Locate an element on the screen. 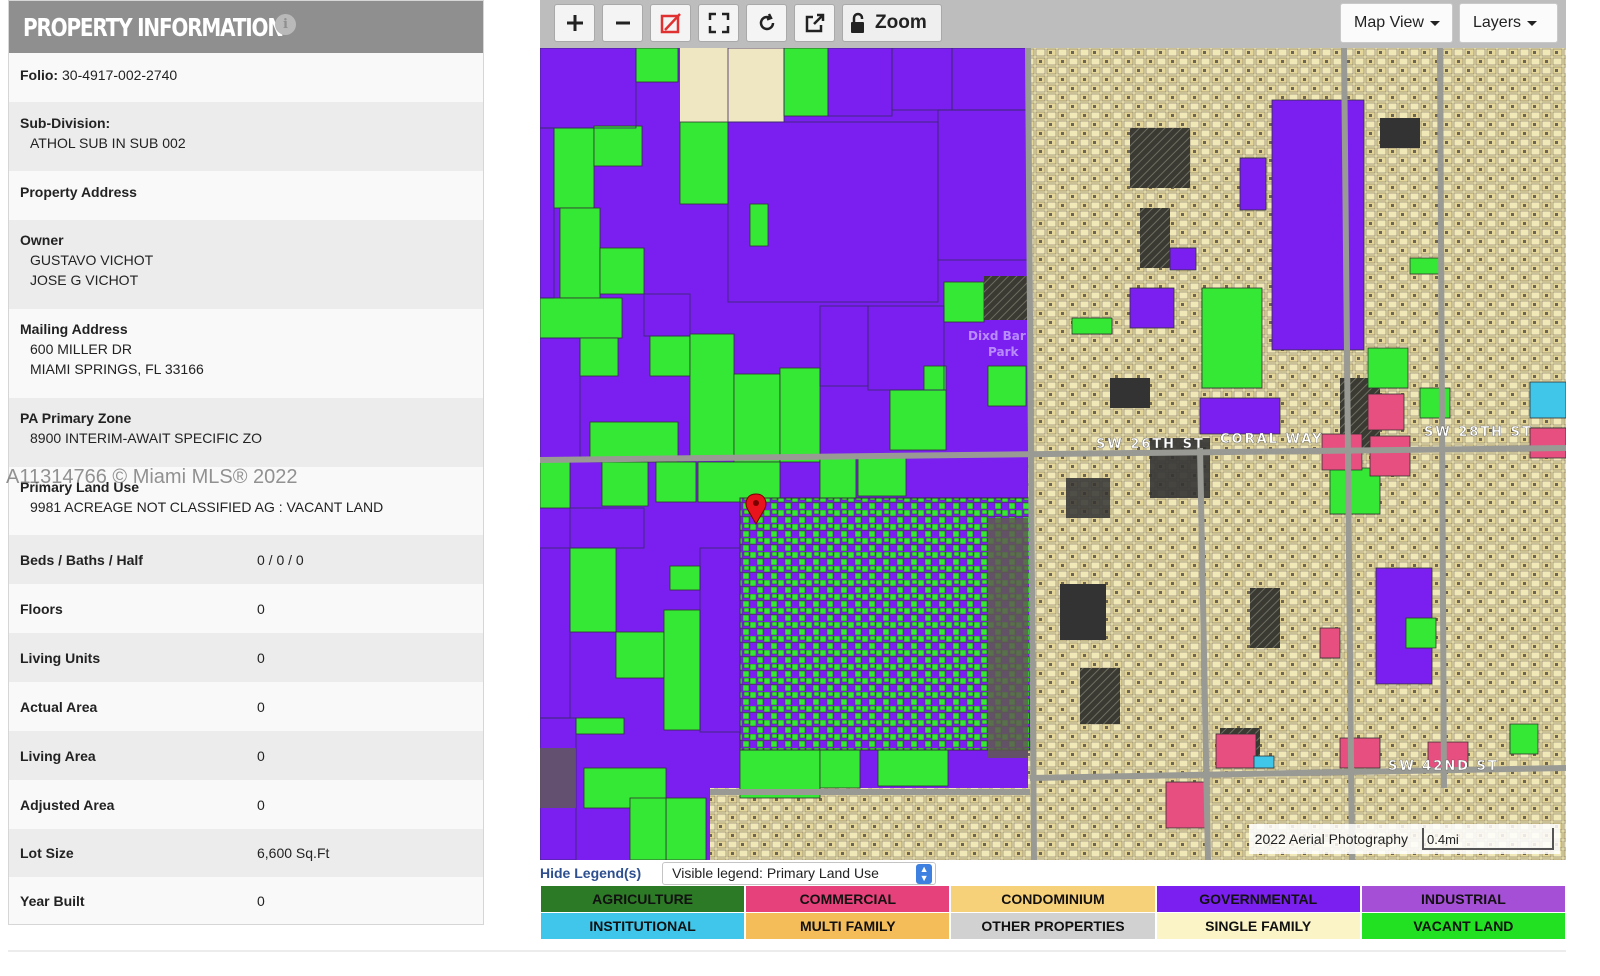 This screenshot has width=1600, height=976. panel-title: PROPERTY INFORMATION is located at coordinates (153, 27).